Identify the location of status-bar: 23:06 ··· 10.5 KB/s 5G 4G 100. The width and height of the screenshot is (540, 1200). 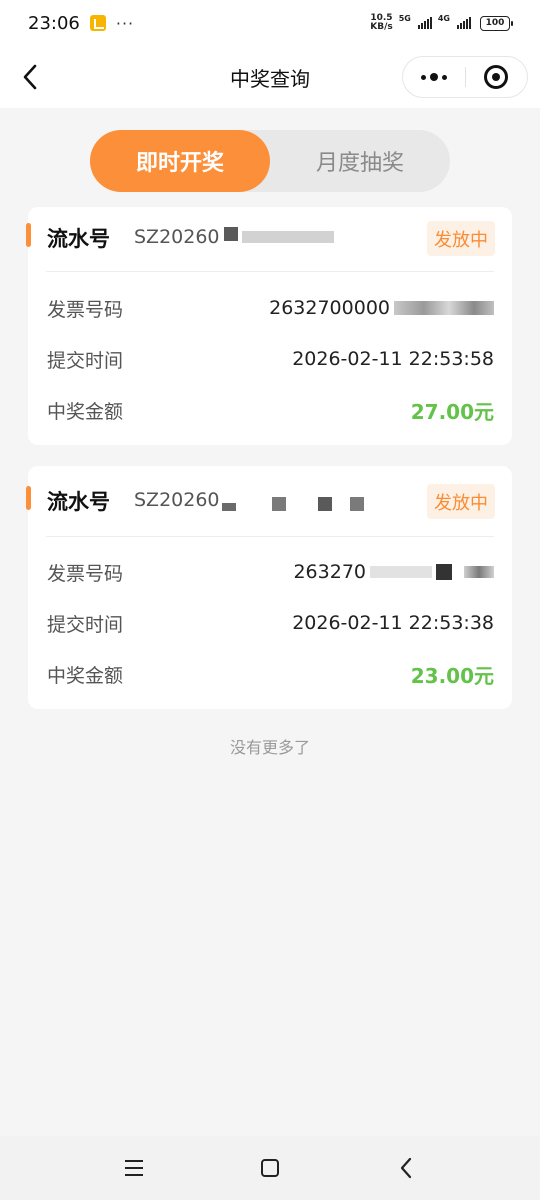
(270, 23).